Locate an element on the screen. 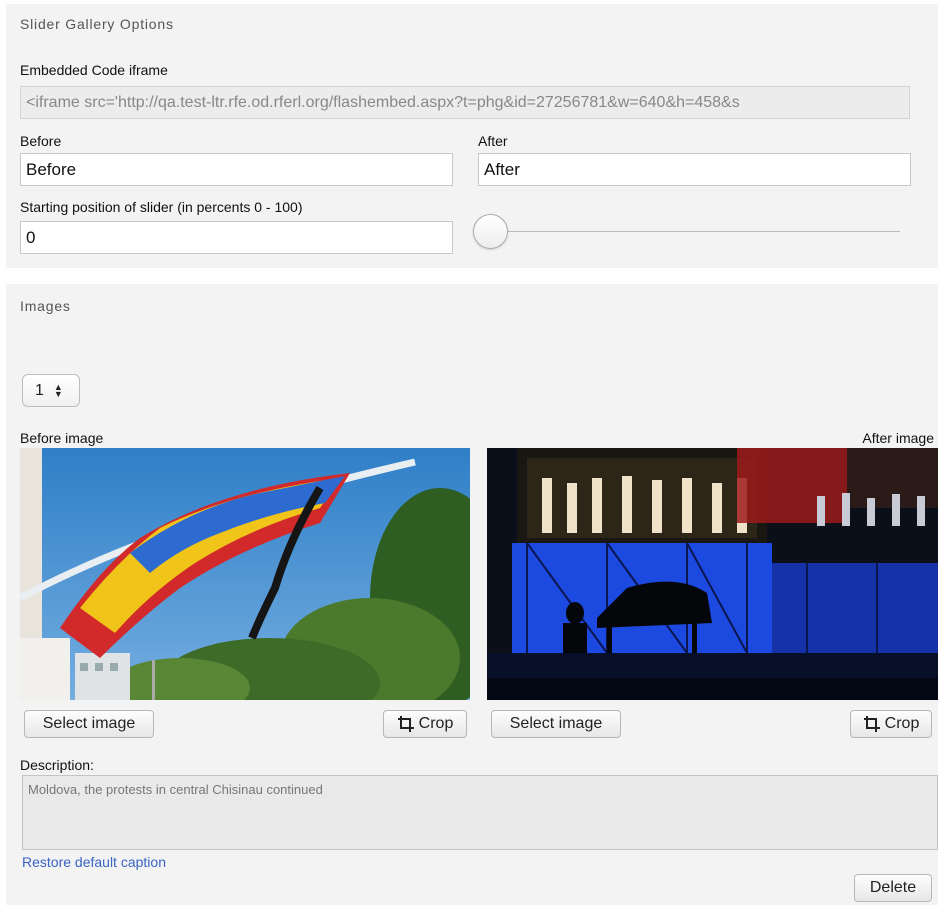  flag-photo is located at coordinates (245, 574).